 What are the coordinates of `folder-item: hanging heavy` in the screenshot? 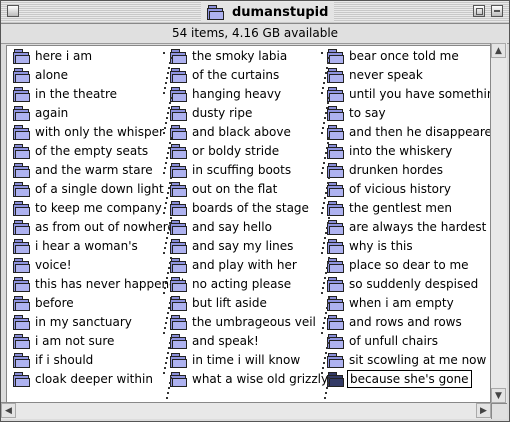 It's located at (226, 93).